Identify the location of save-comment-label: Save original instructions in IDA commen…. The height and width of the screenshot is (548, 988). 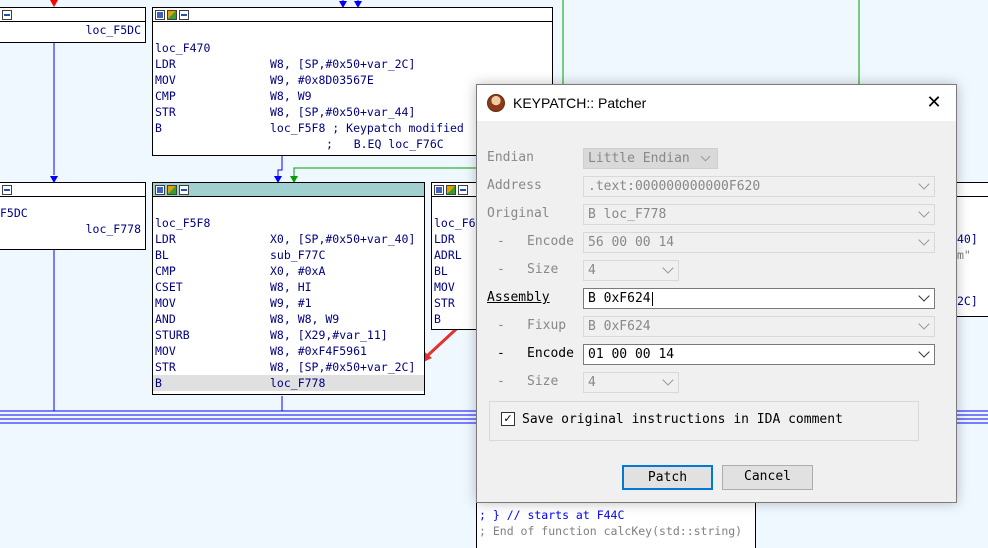
(682, 419).